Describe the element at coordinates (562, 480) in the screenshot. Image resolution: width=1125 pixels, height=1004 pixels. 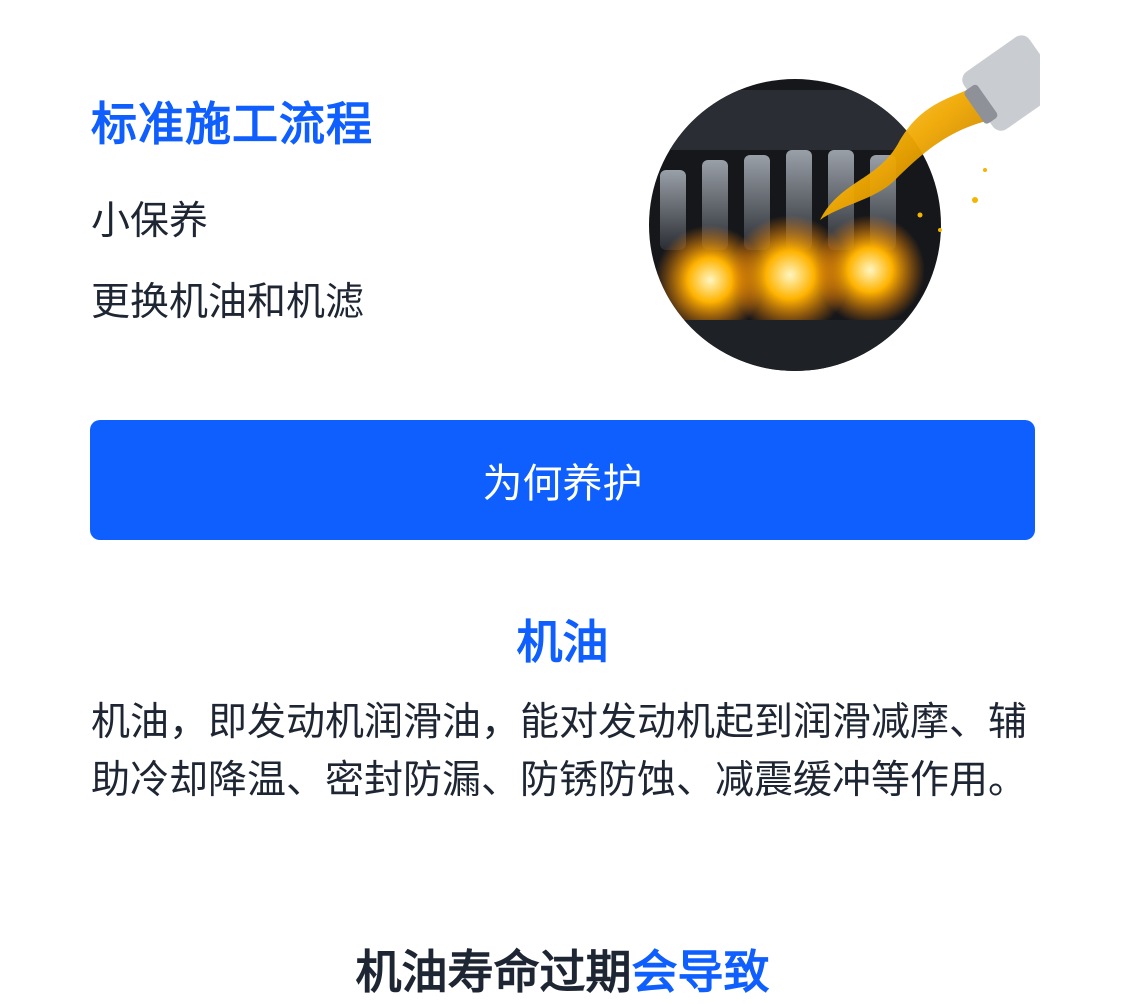
I see `why-maintain-button: 为何养护` at that location.